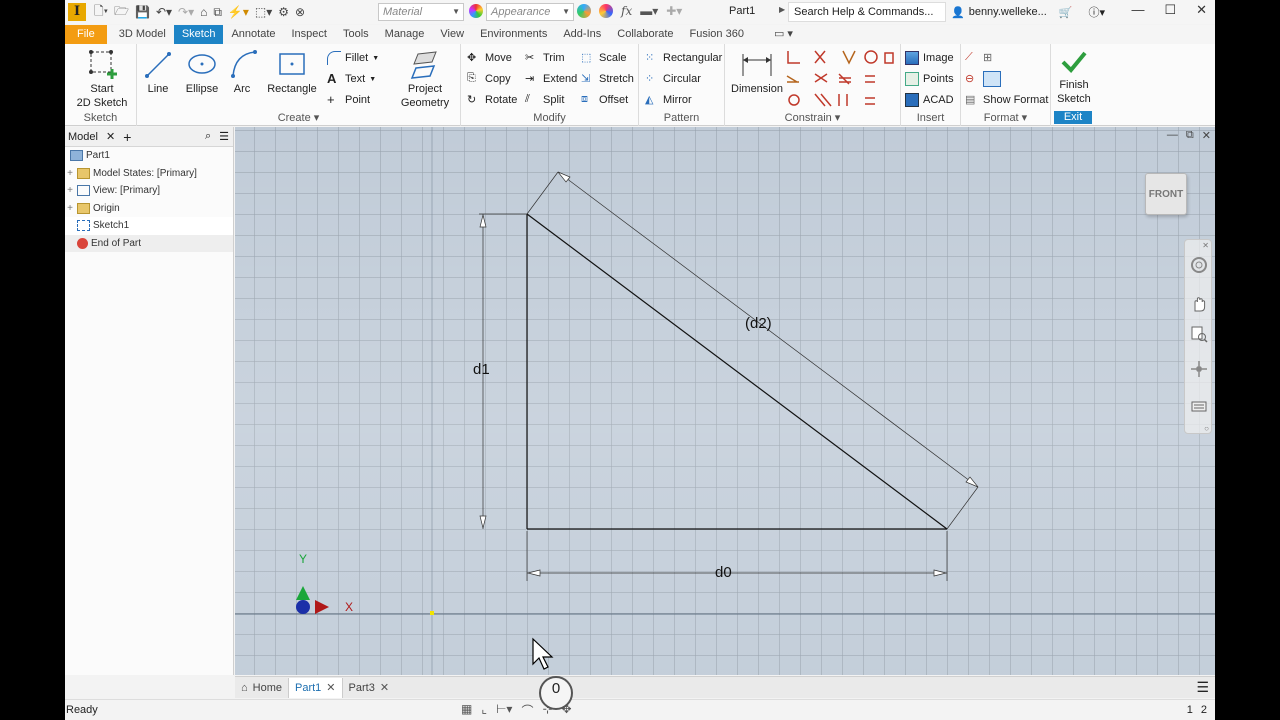 The height and width of the screenshot is (720, 1280). I want to click on tab-3d-model: 3D Model, so click(142, 34).